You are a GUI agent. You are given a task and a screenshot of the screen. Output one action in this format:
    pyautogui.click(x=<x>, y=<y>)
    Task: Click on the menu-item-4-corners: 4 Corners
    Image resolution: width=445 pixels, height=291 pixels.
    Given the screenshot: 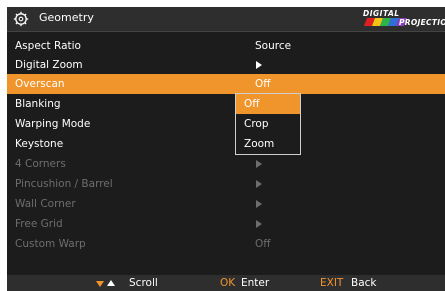 What is the action you would take?
    pyautogui.click(x=226, y=164)
    